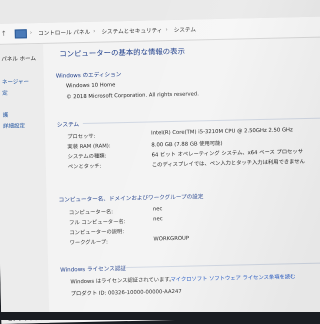 This screenshot has width=320, height=324. I want to click on sidebar-item-remote-settings: 定, so click(5, 93).